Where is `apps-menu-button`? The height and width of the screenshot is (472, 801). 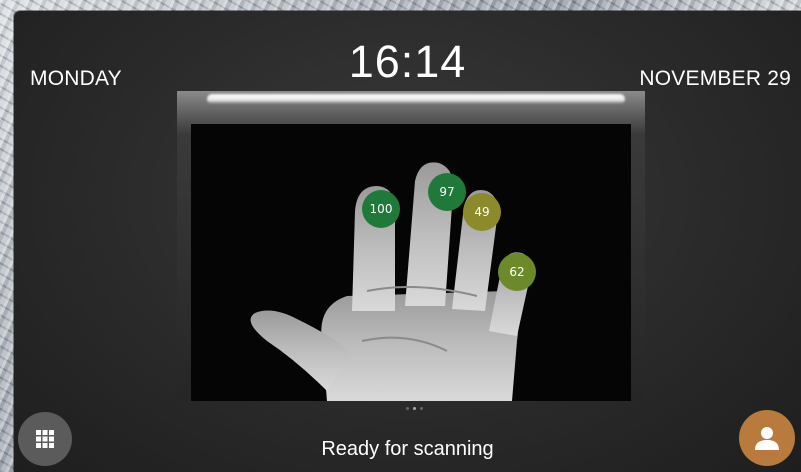
apps-menu-button is located at coordinates (45, 439).